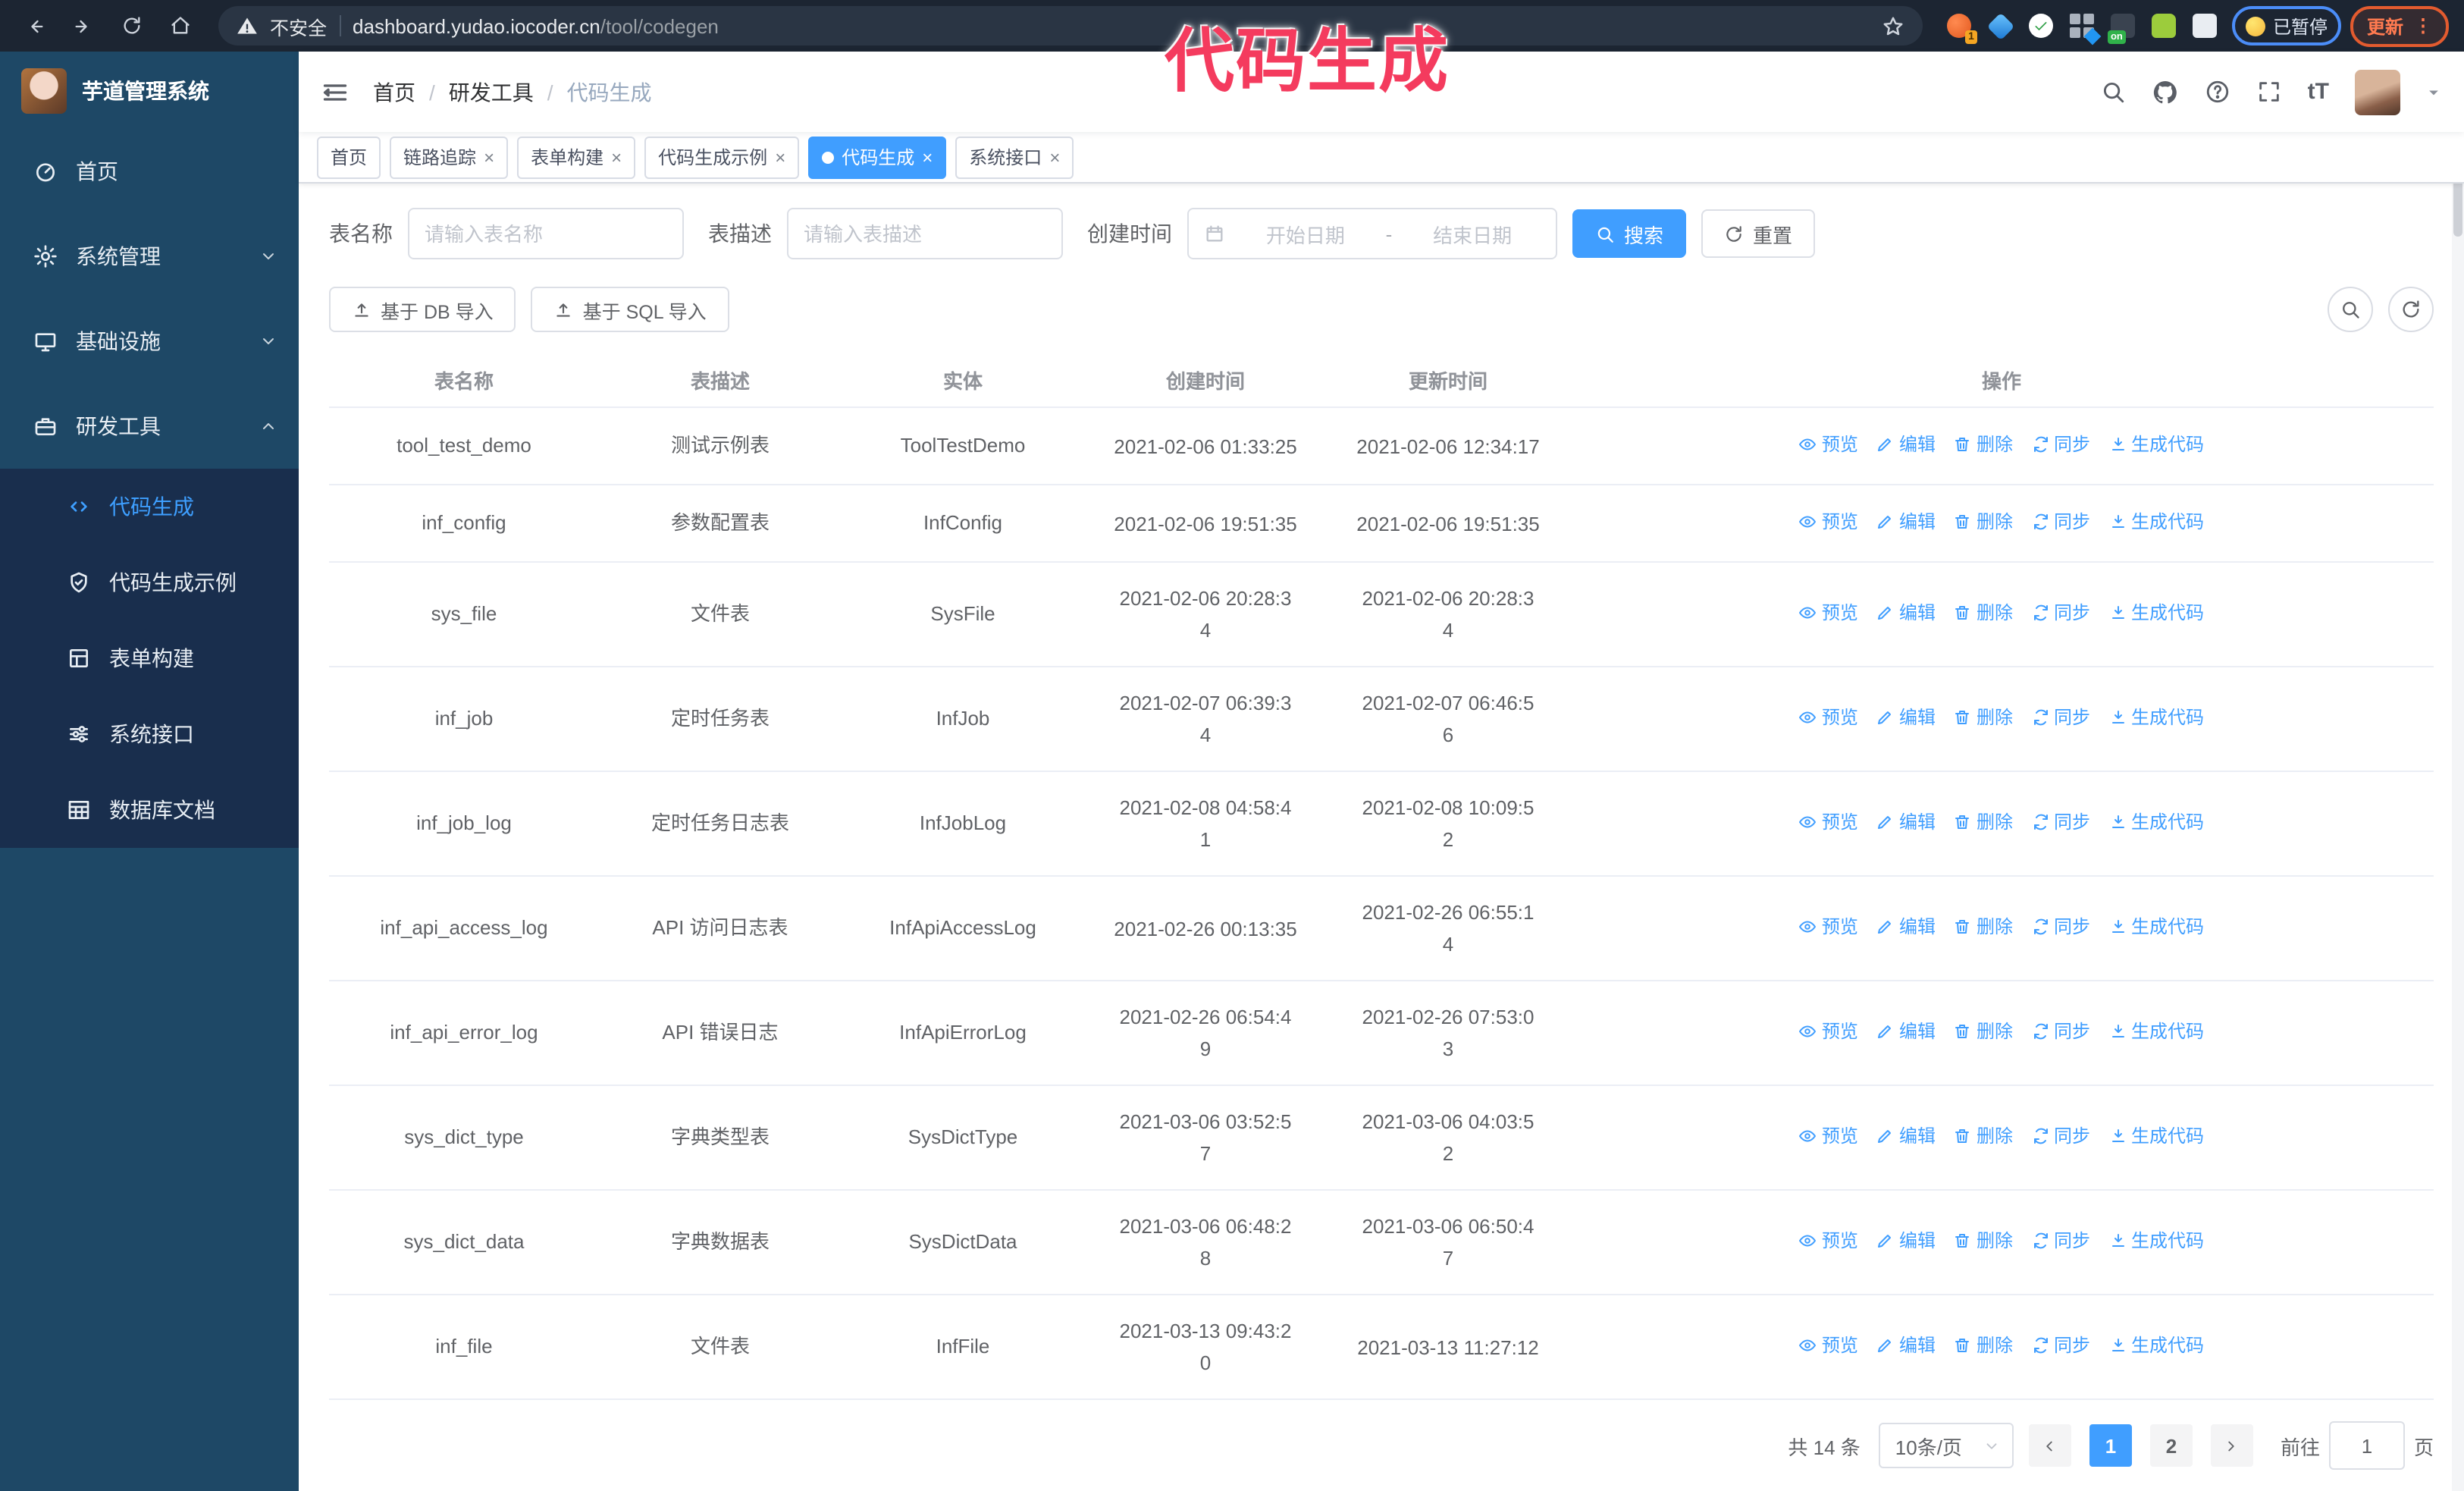 Image resolution: width=2464 pixels, height=1491 pixels. Describe the element at coordinates (150, 171) in the screenshot. I see `sidebar-item-home: 首页` at that location.